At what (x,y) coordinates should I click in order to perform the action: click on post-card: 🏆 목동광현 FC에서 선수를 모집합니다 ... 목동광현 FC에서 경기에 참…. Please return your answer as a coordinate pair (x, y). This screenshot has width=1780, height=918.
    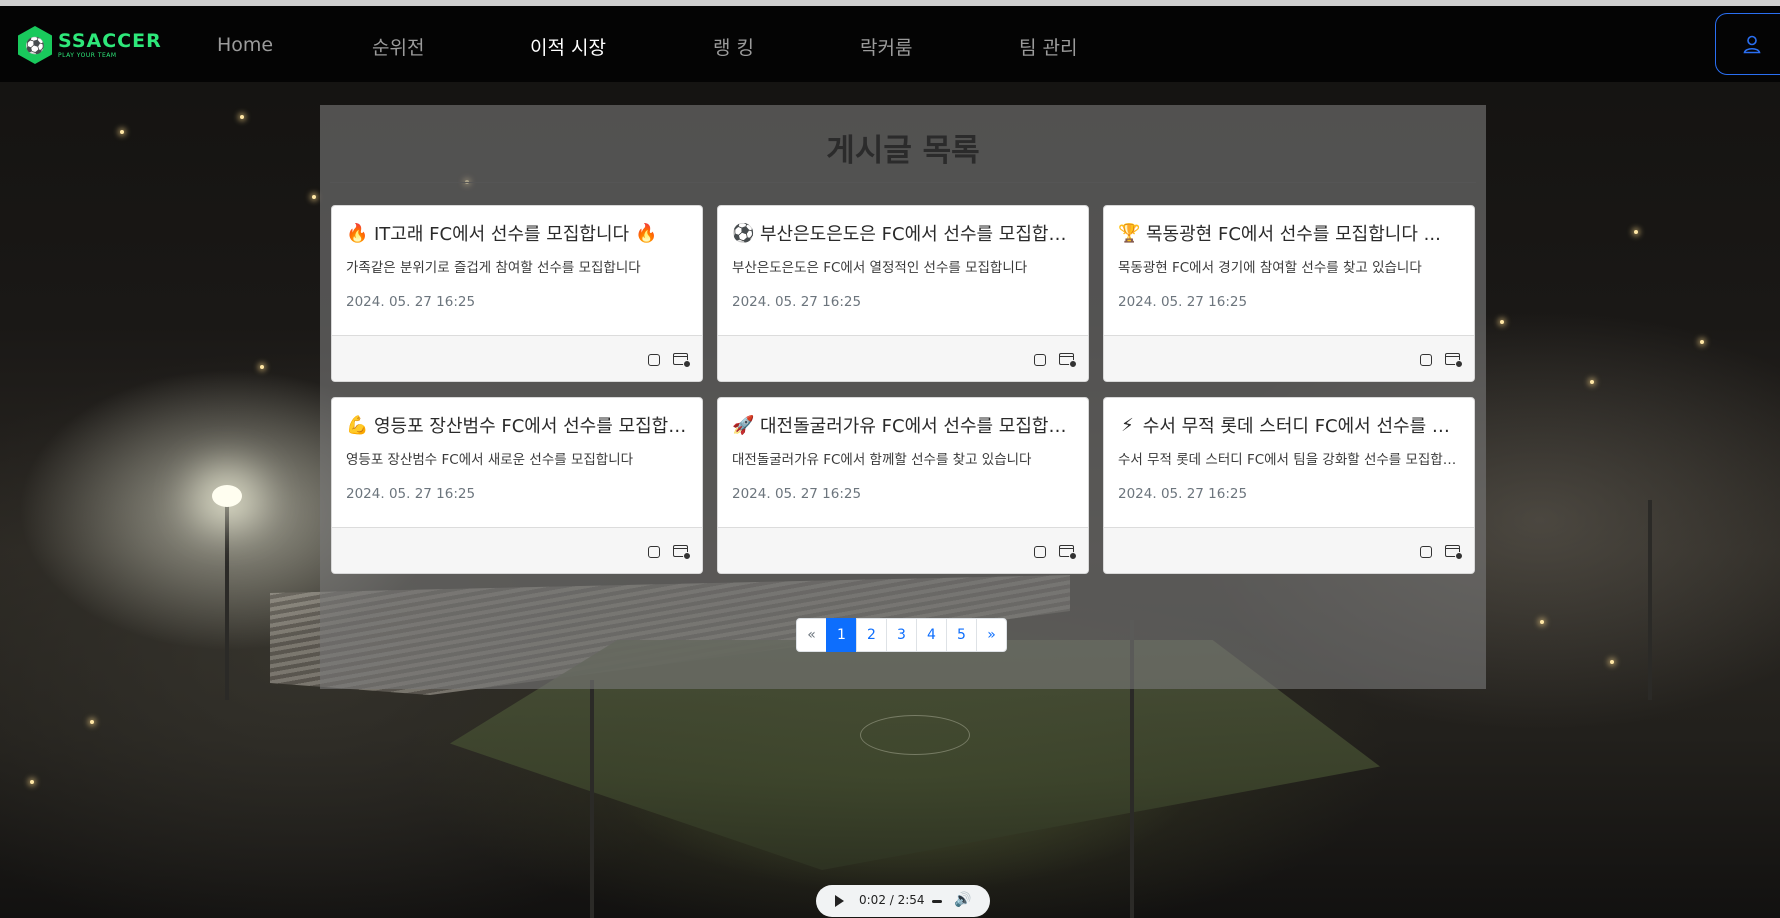
    Looking at the image, I should click on (1289, 293).